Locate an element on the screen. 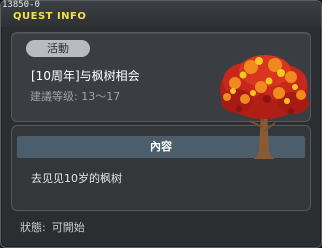 This screenshot has height=248, width=322. quest-name: [10周年]与枫树相会 is located at coordinates (85, 76).